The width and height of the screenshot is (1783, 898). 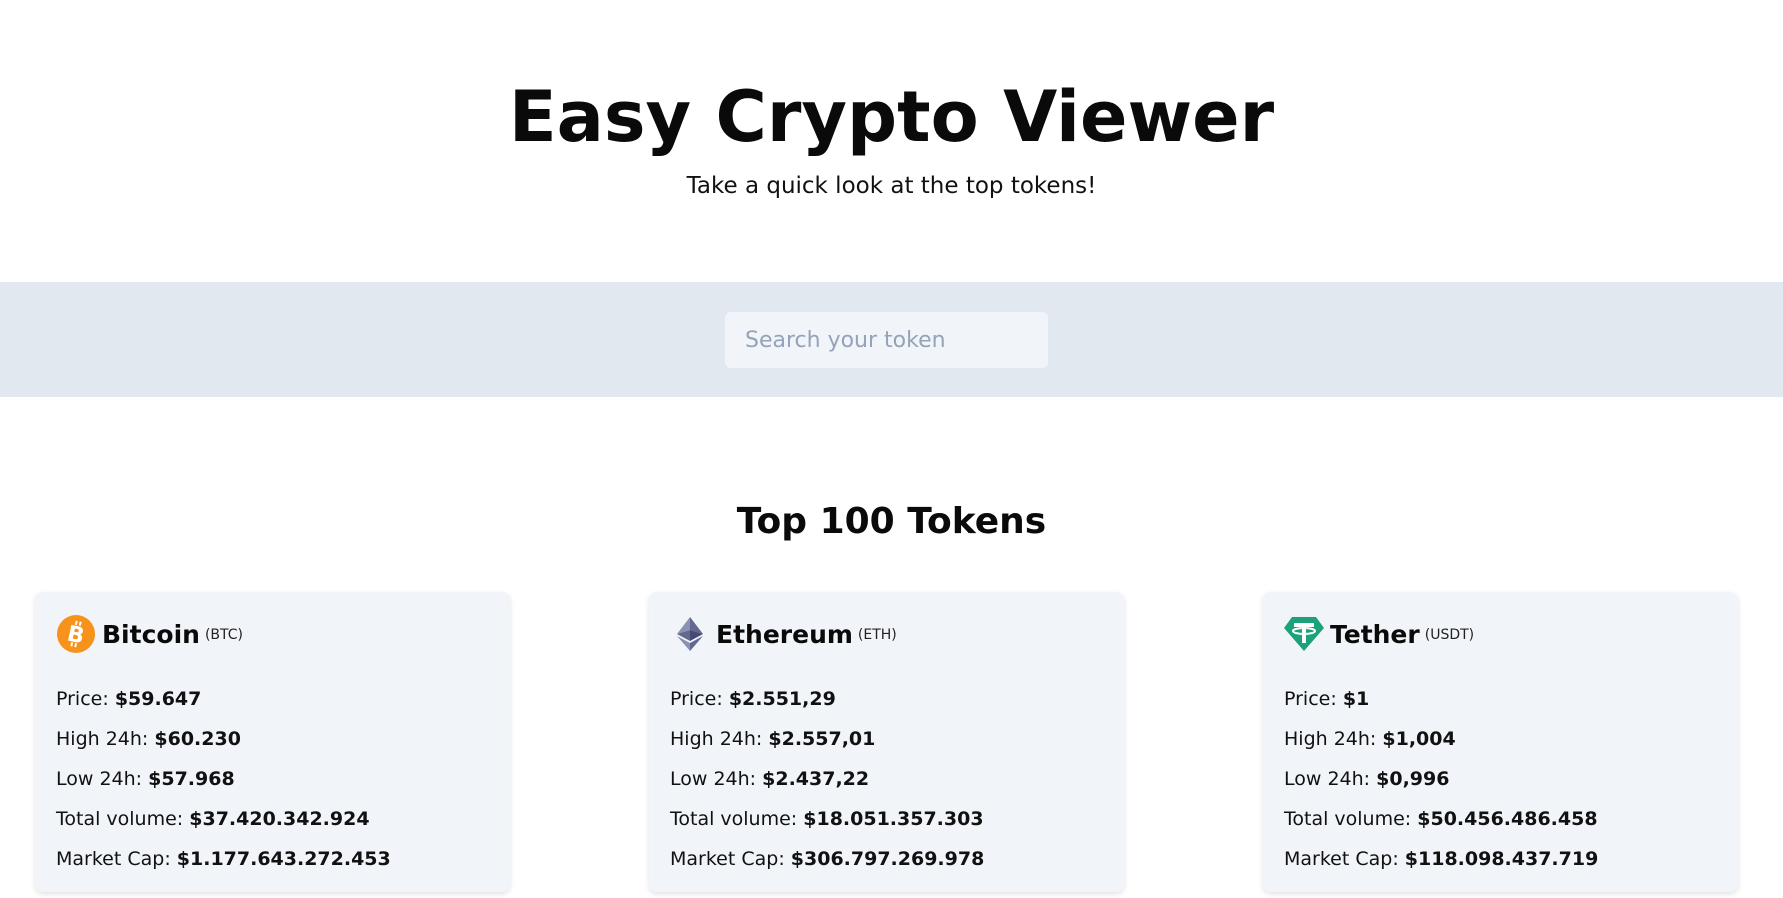 What do you see at coordinates (223, 635) in the screenshot?
I see `token-symbol: (BTC)` at bounding box center [223, 635].